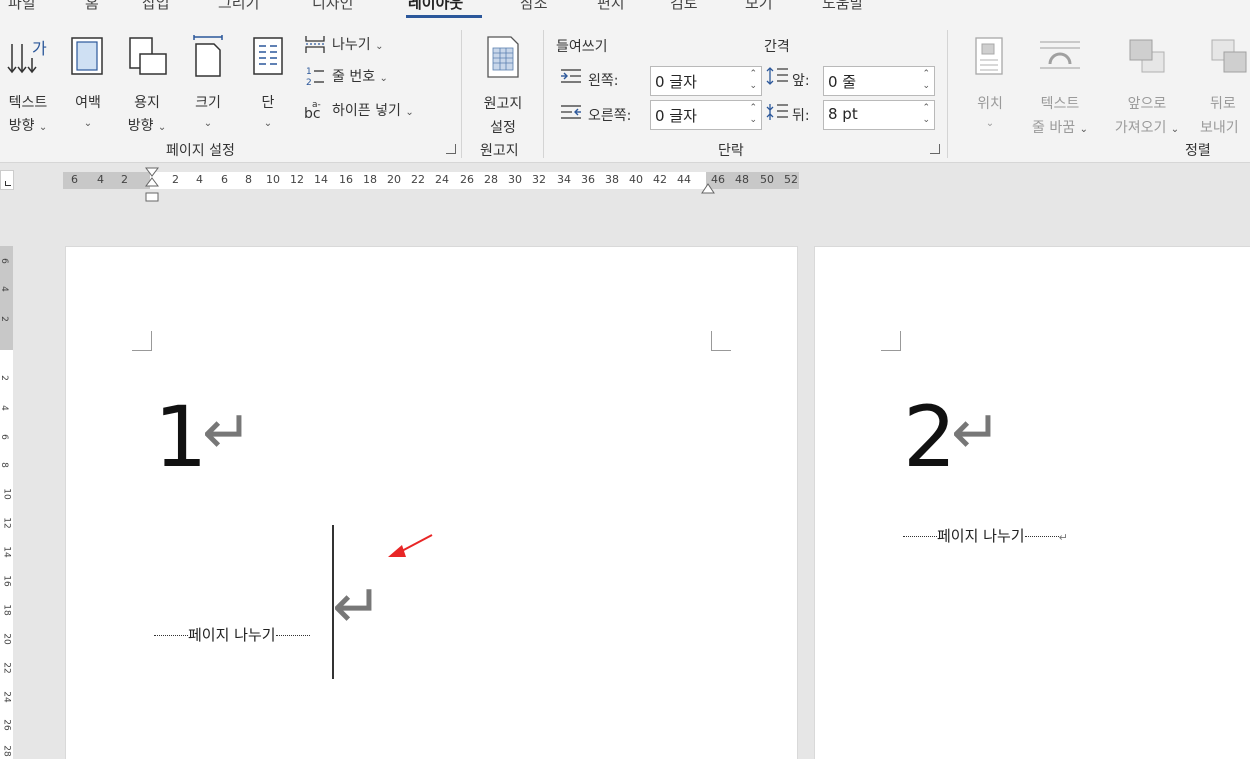  What do you see at coordinates (742, 179) in the screenshot?
I see `ruler-tick: 48` at bounding box center [742, 179].